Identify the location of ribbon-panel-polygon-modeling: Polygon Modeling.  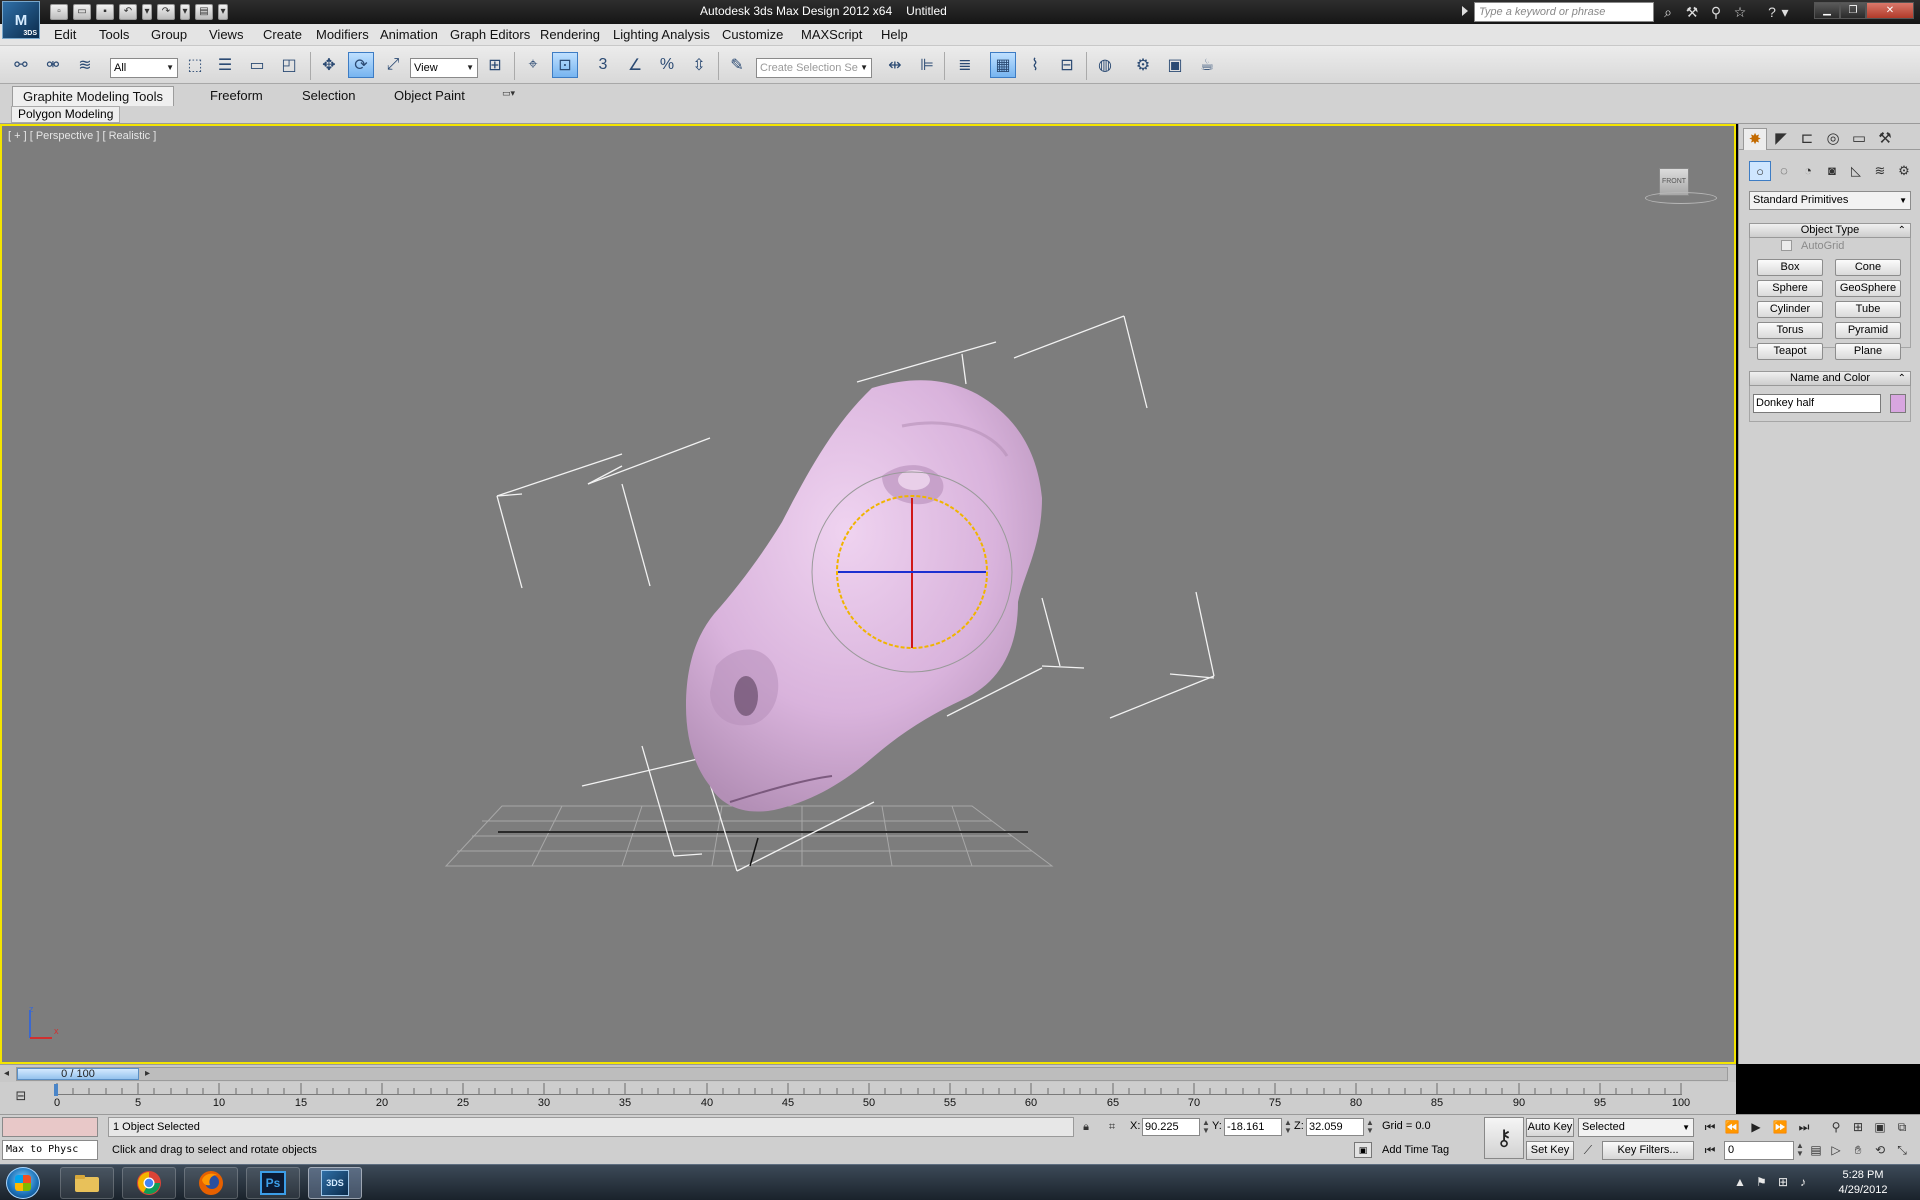
(66, 114).